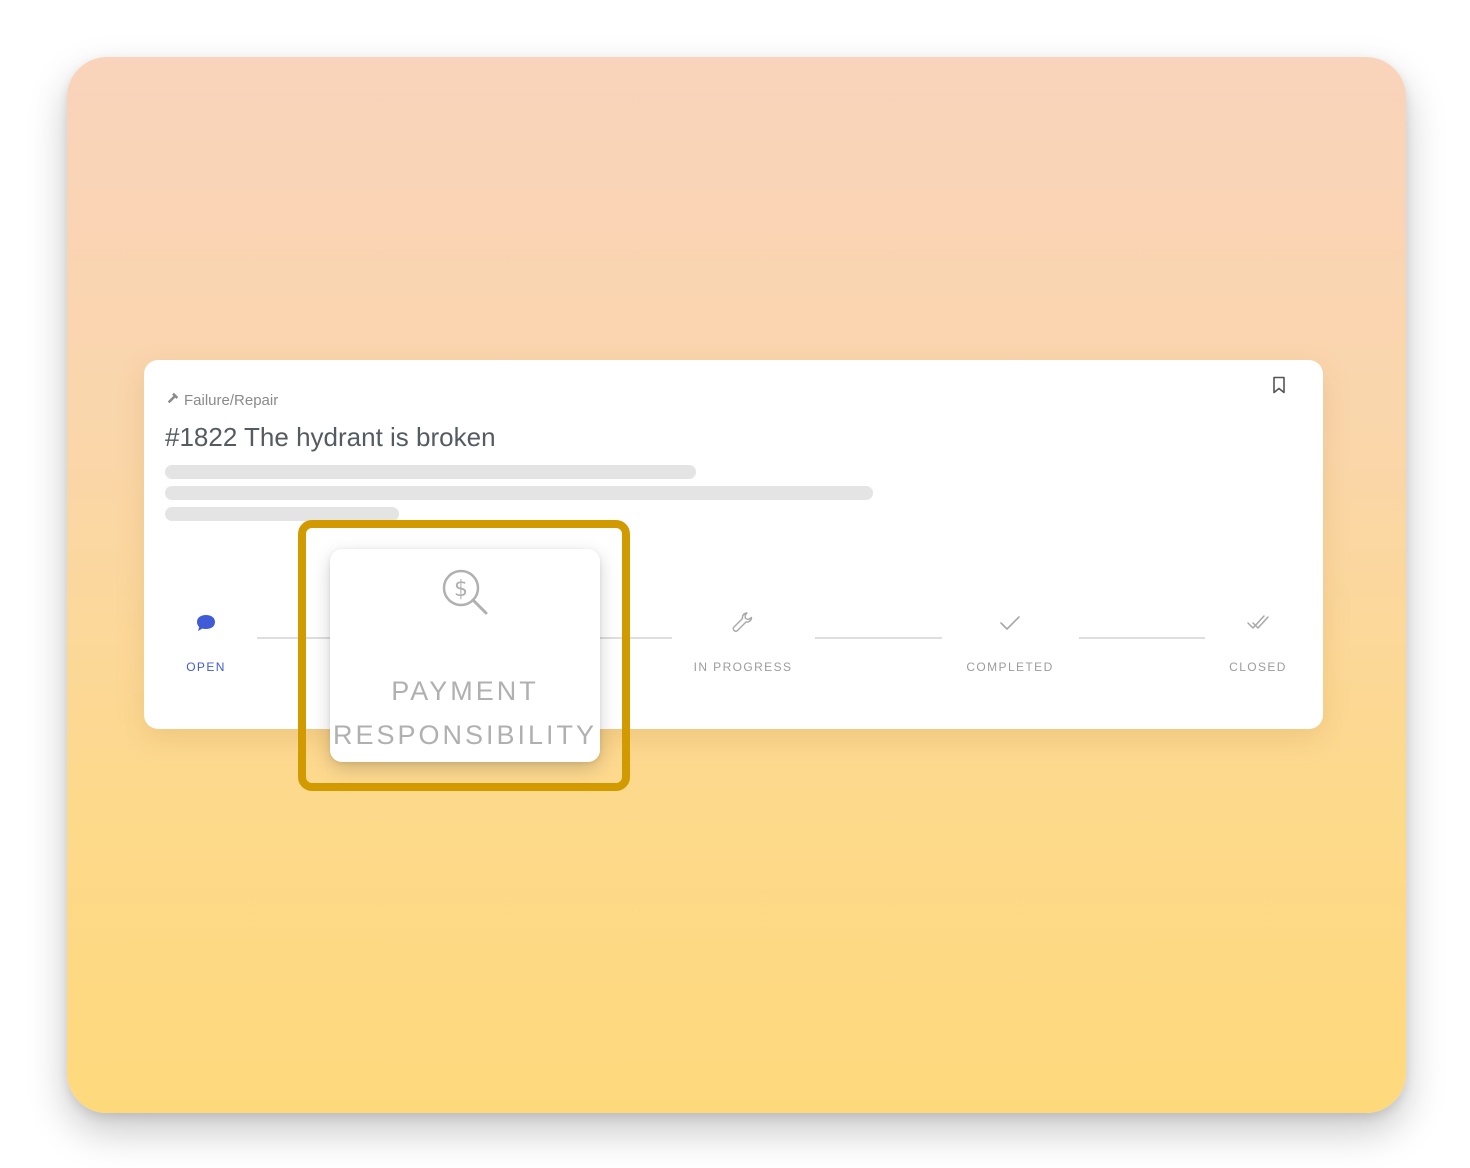 The width and height of the screenshot is (1470, 1168). What do you see at coordinates (465, 655) in the screenshot?
I see `payment-responsibility-popup: $ PAYMENT RESPONSIBILITY` at bounding box center [465, 655].